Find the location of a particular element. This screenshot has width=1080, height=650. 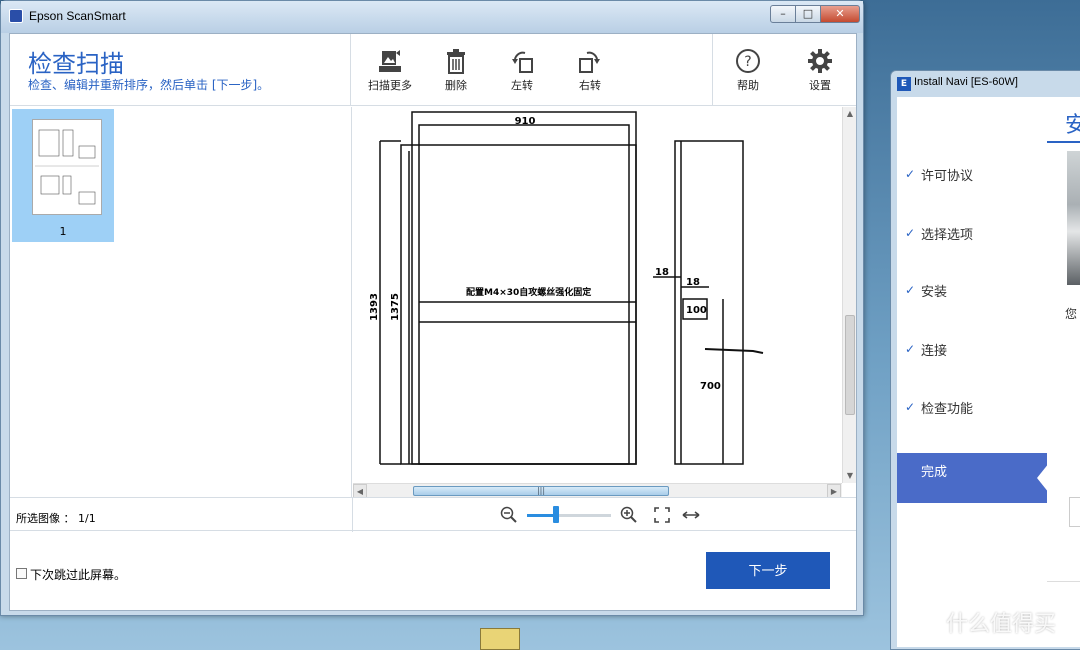

title-bar: Epson ScanSmart – □ ✕ is located at coordinates (432, 17).